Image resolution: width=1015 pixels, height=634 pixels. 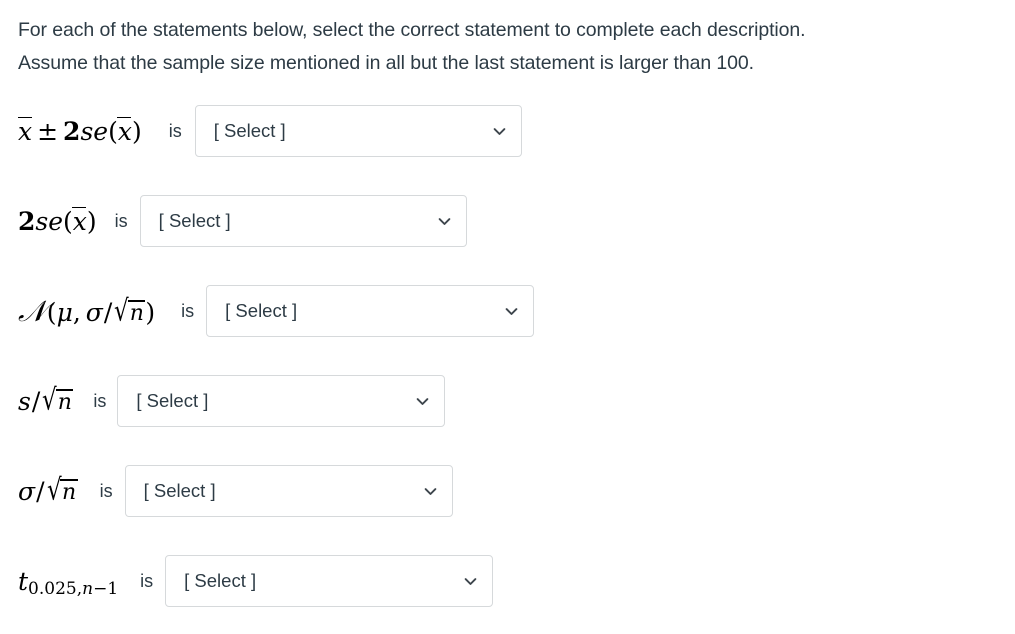 What do you see at coordinates (179, 490) in the screenshot?
I see `select-value-5: [ Select ]` at bounding box center [179, 490].